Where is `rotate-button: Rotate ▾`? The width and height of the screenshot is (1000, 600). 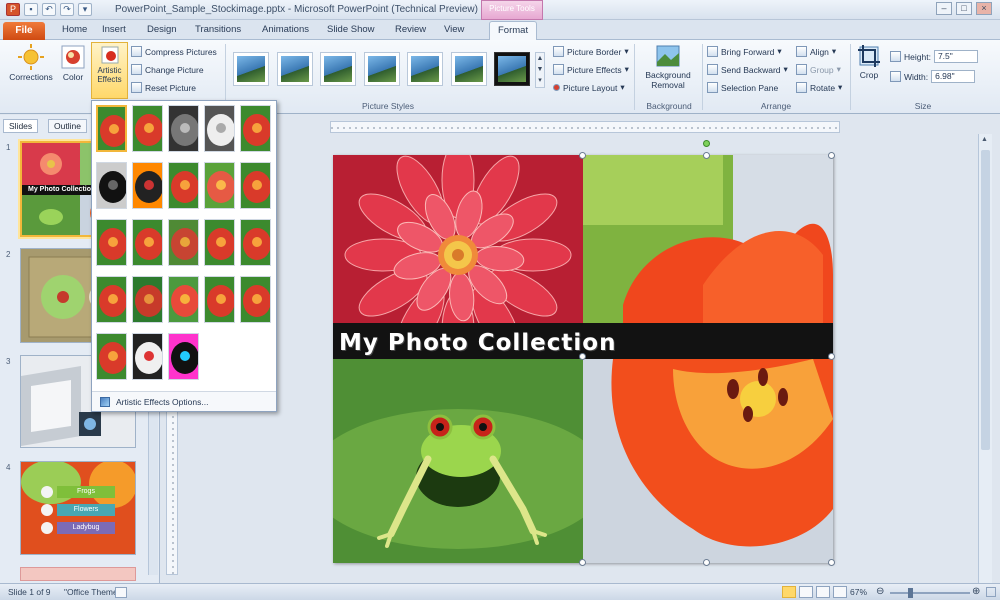 rotate-button: Rotate ▾ is located at coordinates (819, 87).